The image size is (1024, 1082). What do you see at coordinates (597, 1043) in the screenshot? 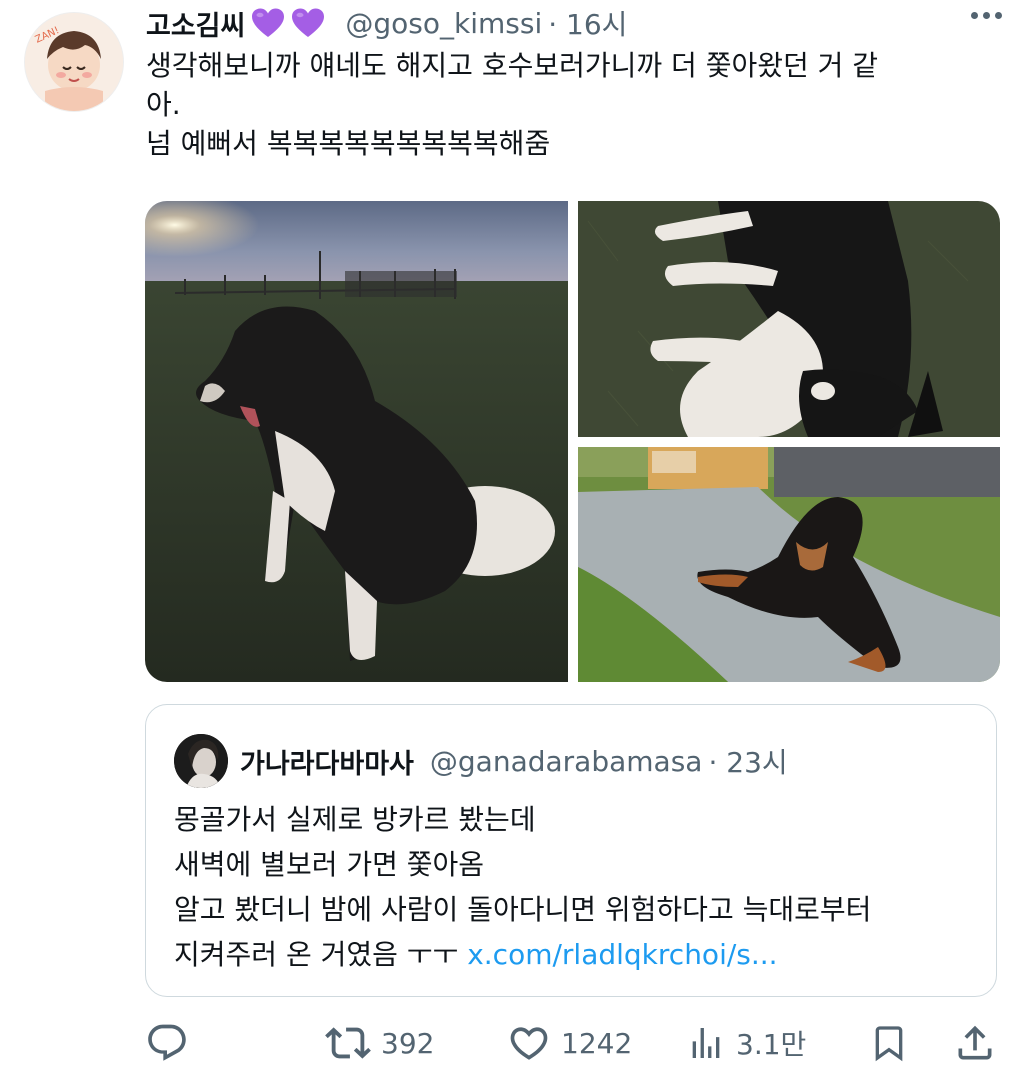
I see `like-count: 1242` at bounding box center [597, 1043].